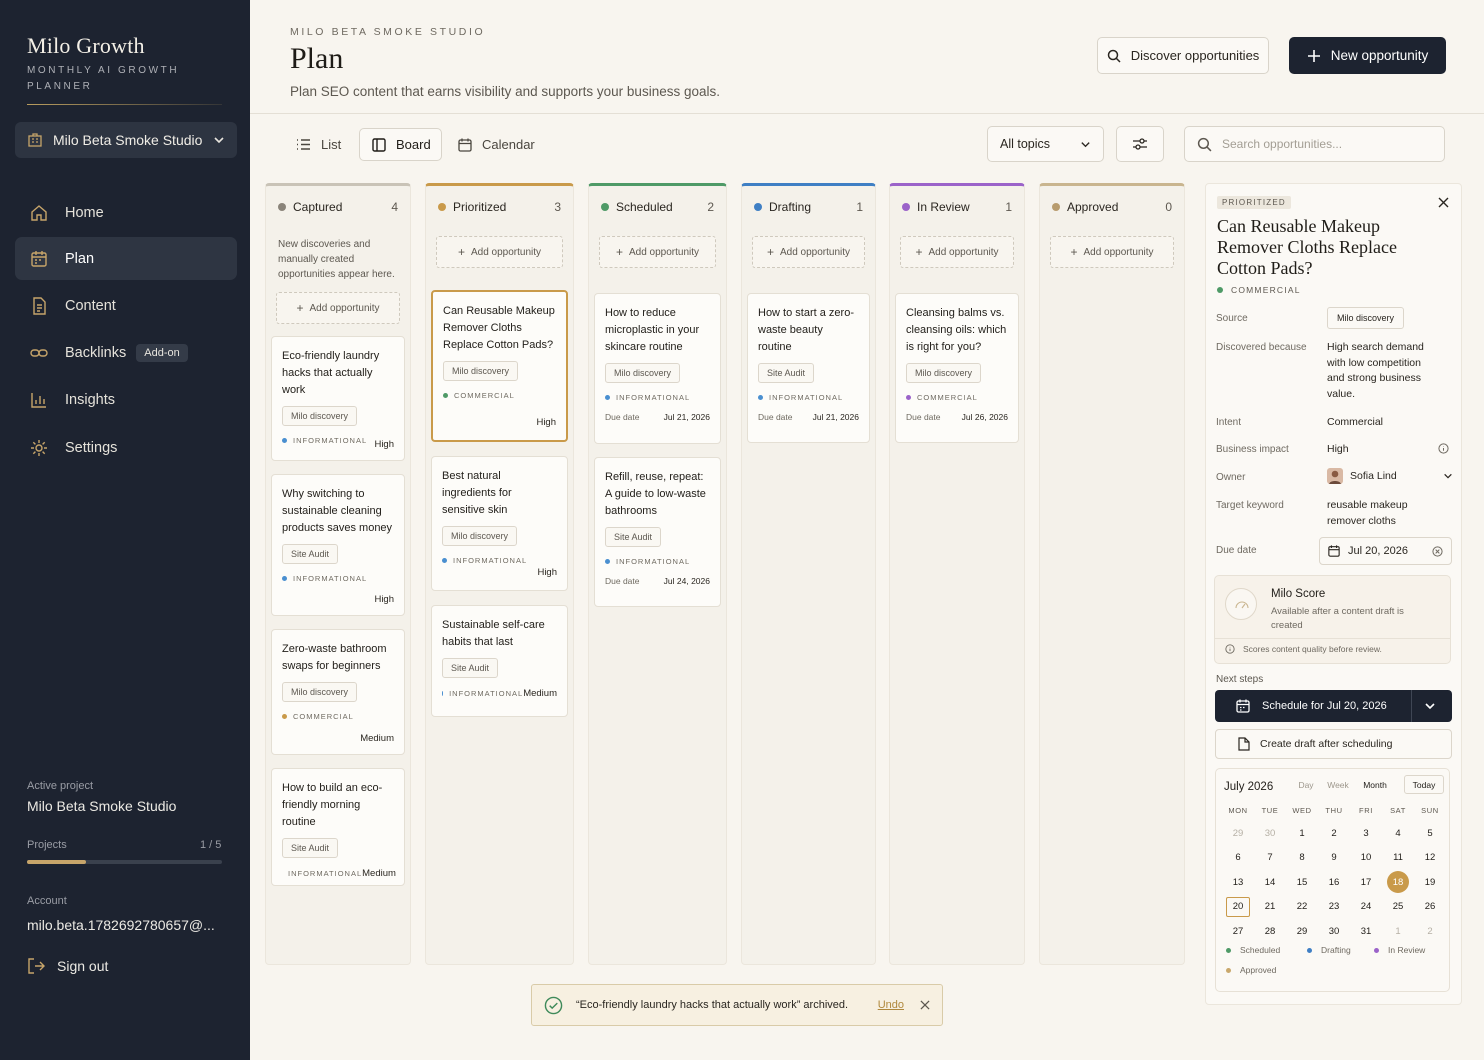 This screenshot has width=1484, height=1060. I want to click on calendar-tab-month: Month, so click(1375, 784).